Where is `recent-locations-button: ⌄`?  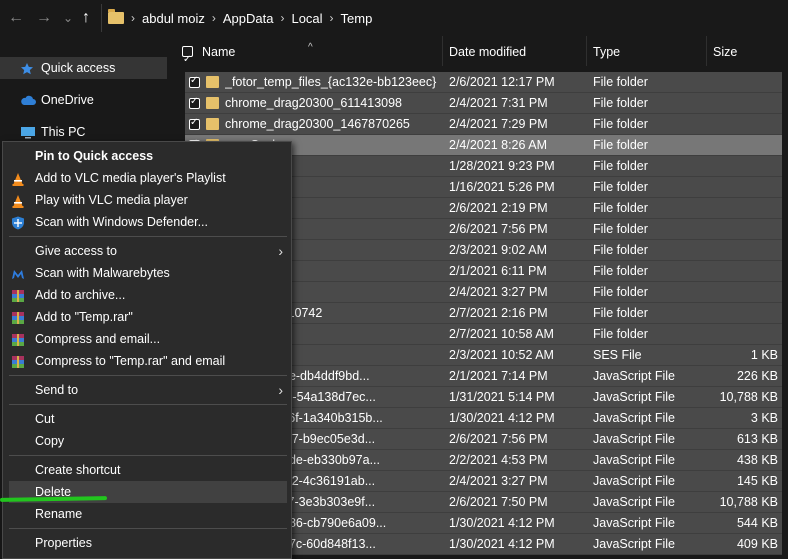 recent-locations-button: ⌄ is located at coordinates (68, 18).